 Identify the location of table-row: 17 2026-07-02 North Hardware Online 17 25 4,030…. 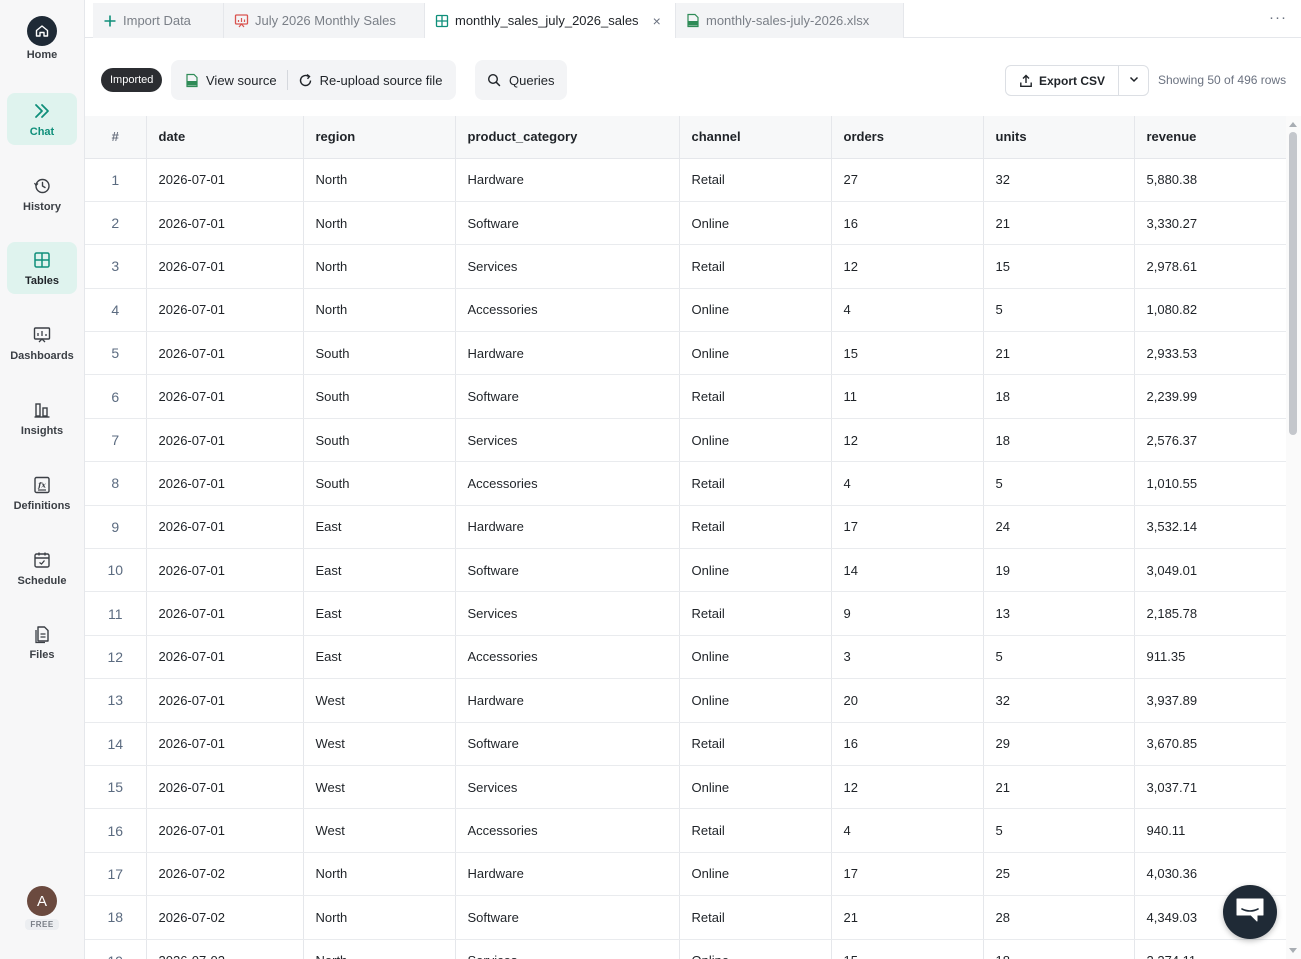
(685, 874).